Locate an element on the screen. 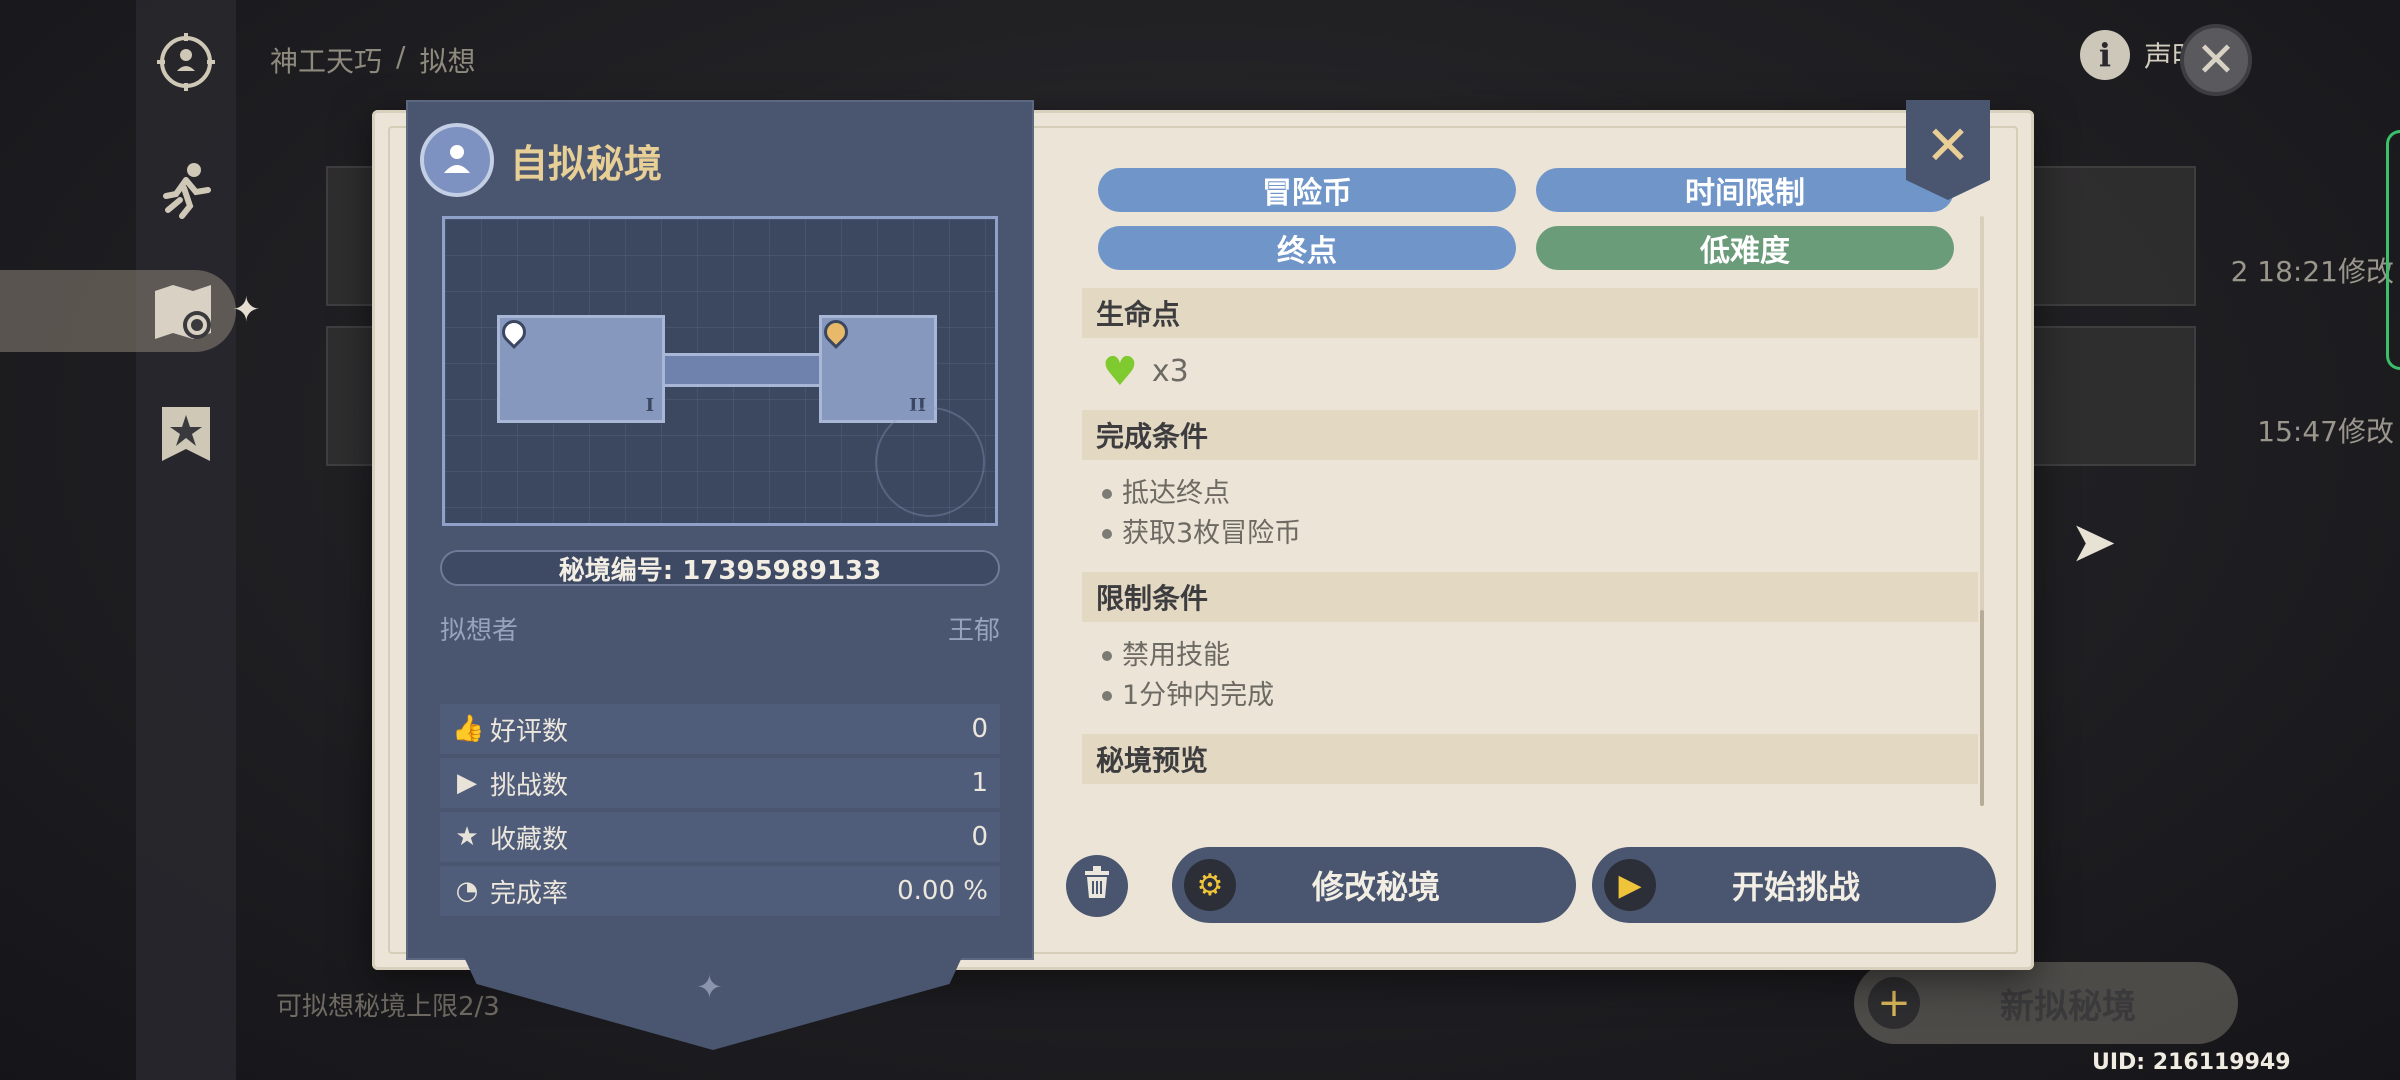 The image size is (2400, 1080). section-preview-header: 秘境预览 is located at coordinates (1530, 759).